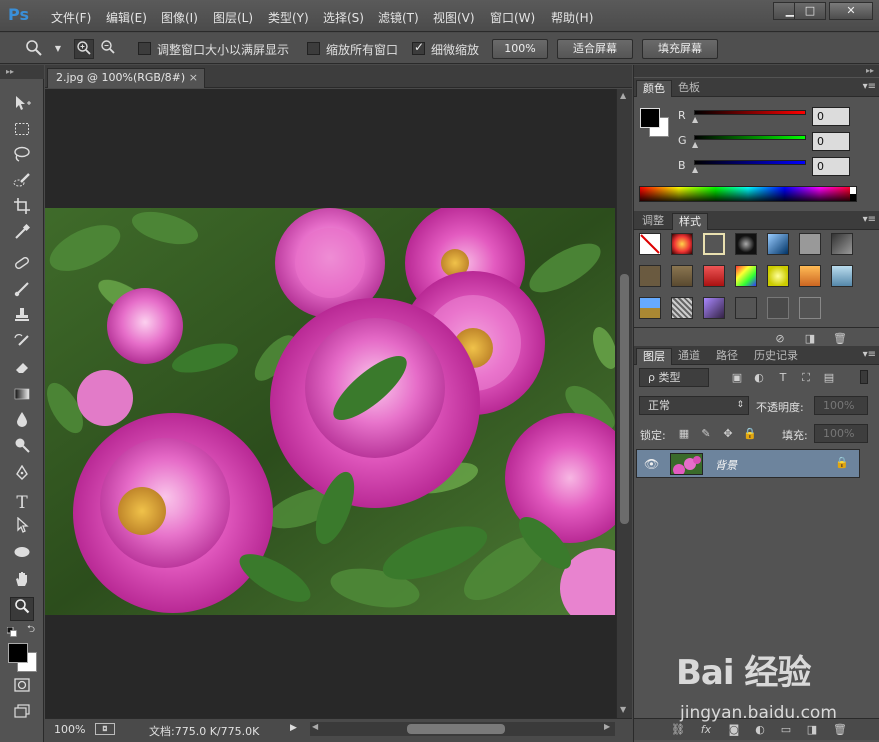  What do you see at coordinates (653, 221) in the screenshot?
I see `tab-adjustments: 调整` at bounding box center [653, 221].